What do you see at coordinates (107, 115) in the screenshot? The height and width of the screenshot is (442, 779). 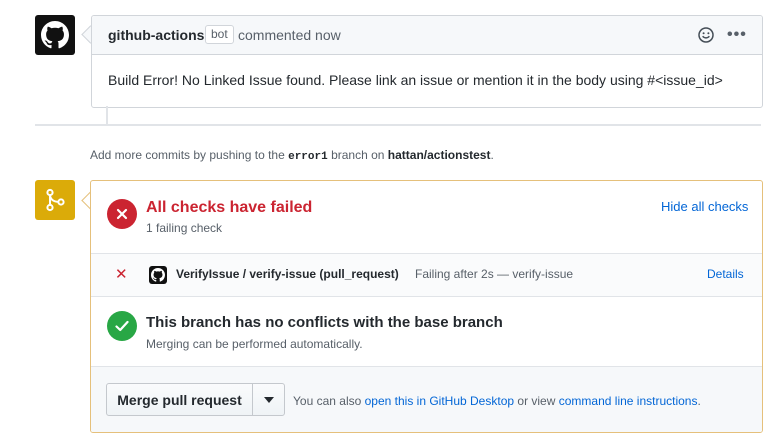 I see `timeline-line` at bounding box center [107, 115].